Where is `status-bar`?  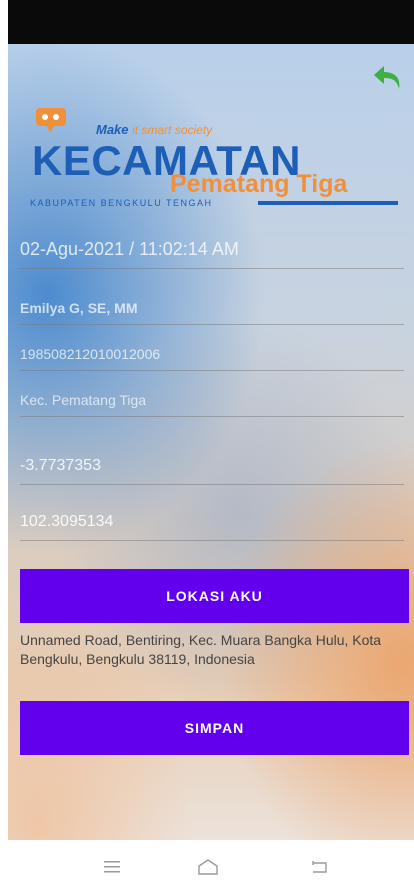
status-bar is located at coordinates (211, 22).